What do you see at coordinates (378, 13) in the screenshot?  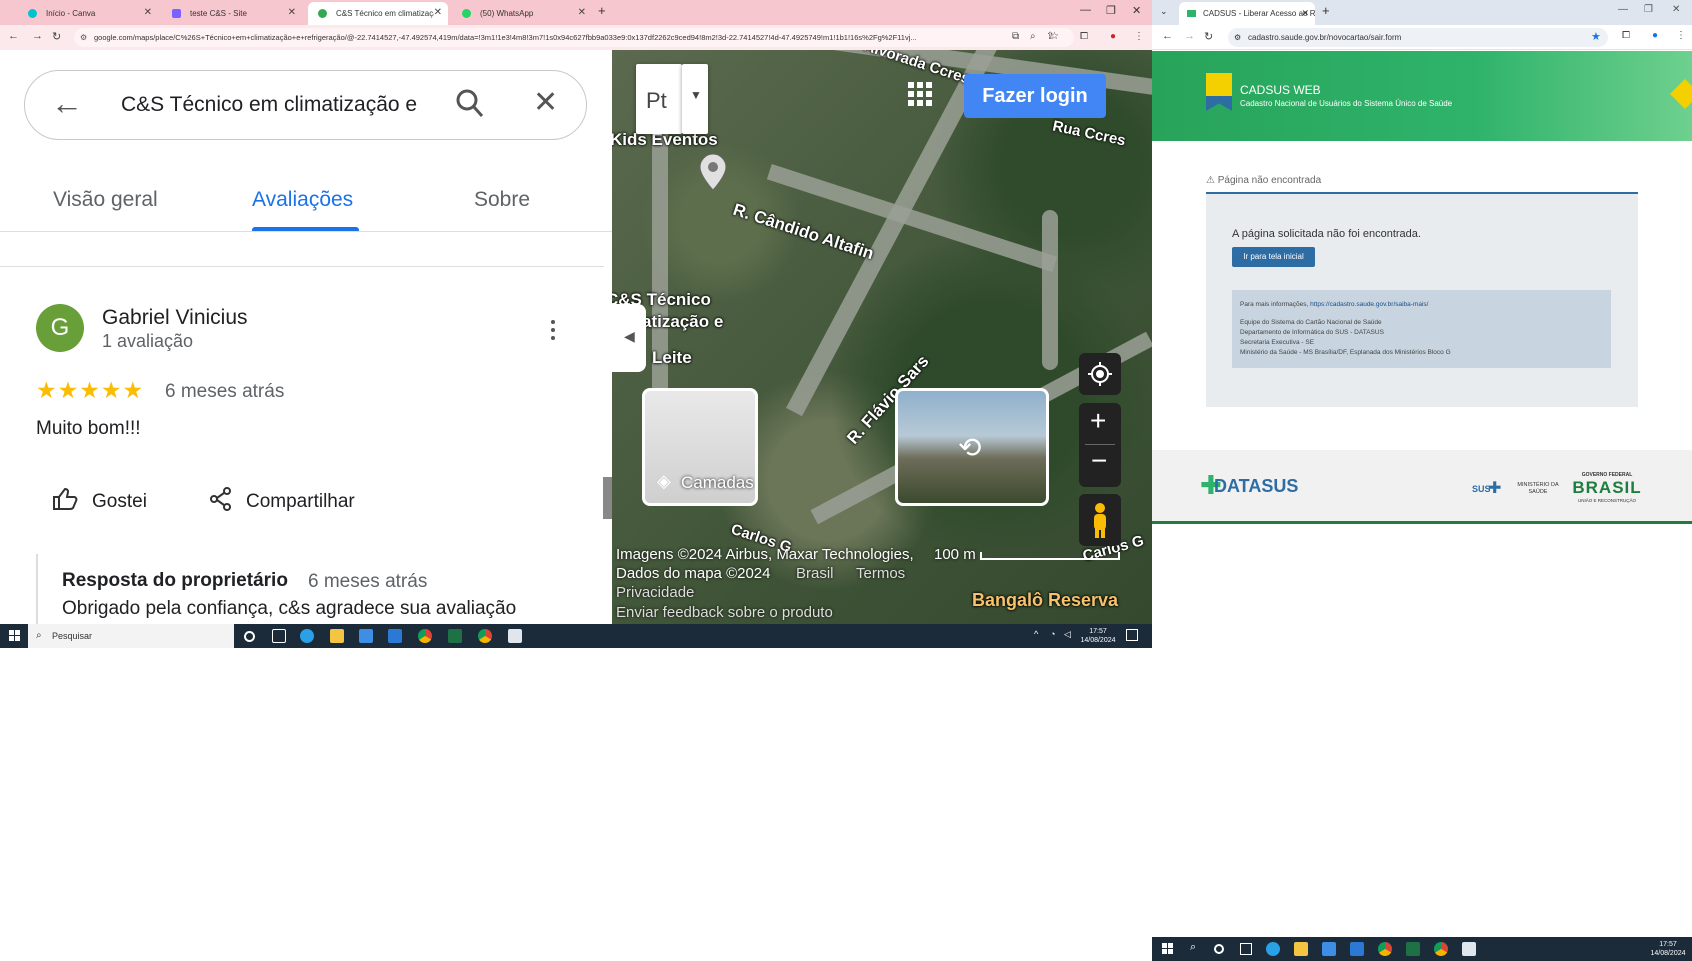 I see `tab-maps: C&S Técnico em climatização e ✕` at bounding box center [378, 13].